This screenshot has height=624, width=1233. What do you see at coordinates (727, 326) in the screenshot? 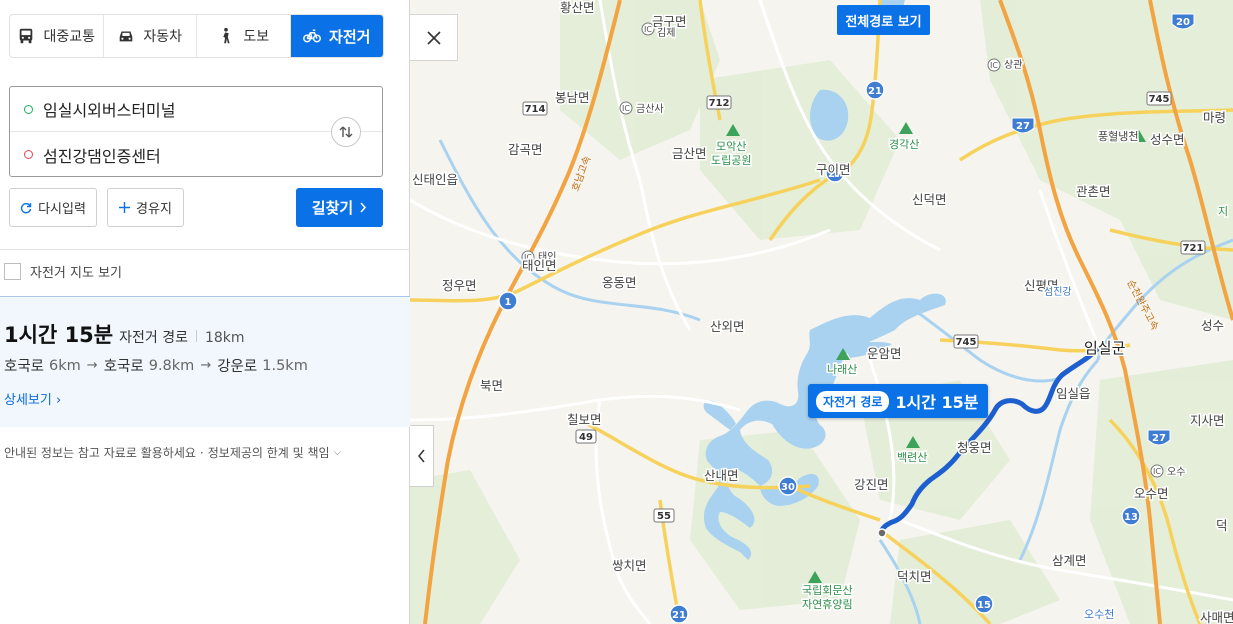
I see `map-label: 산외면` at bounding box center [727, 326].